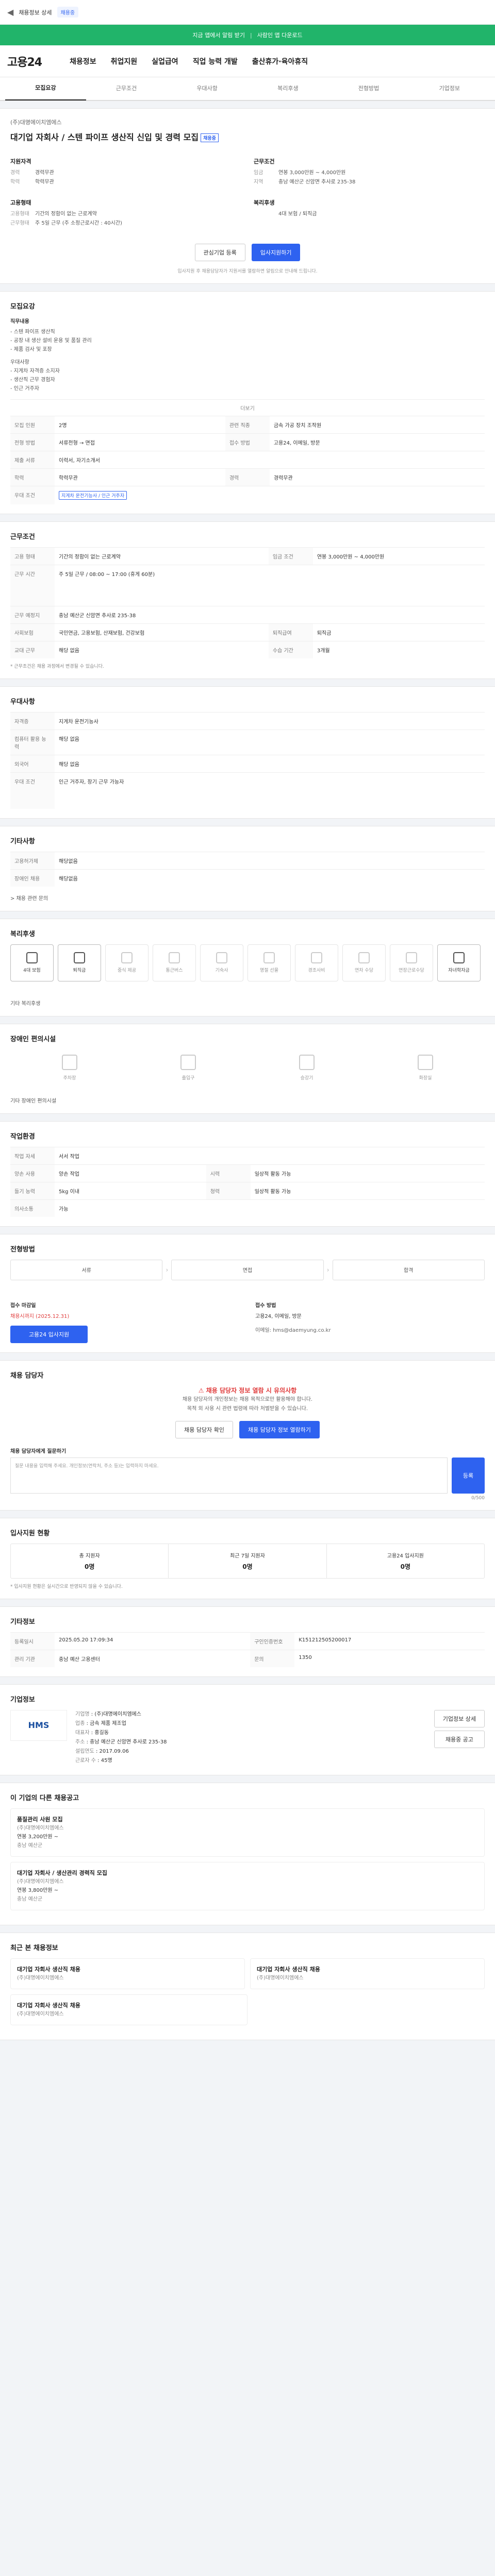 The image size is (495, 2576). I want to click on table-key: 외국어, so click(32, 764).